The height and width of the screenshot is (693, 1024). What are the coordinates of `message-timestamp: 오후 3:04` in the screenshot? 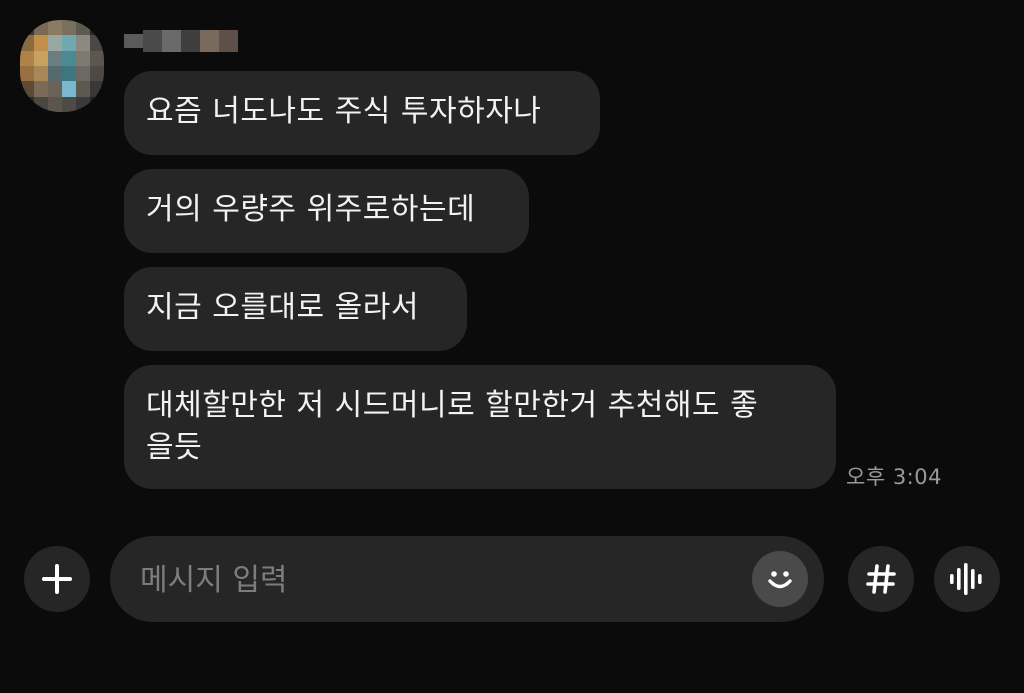 It's located at (894, 477).